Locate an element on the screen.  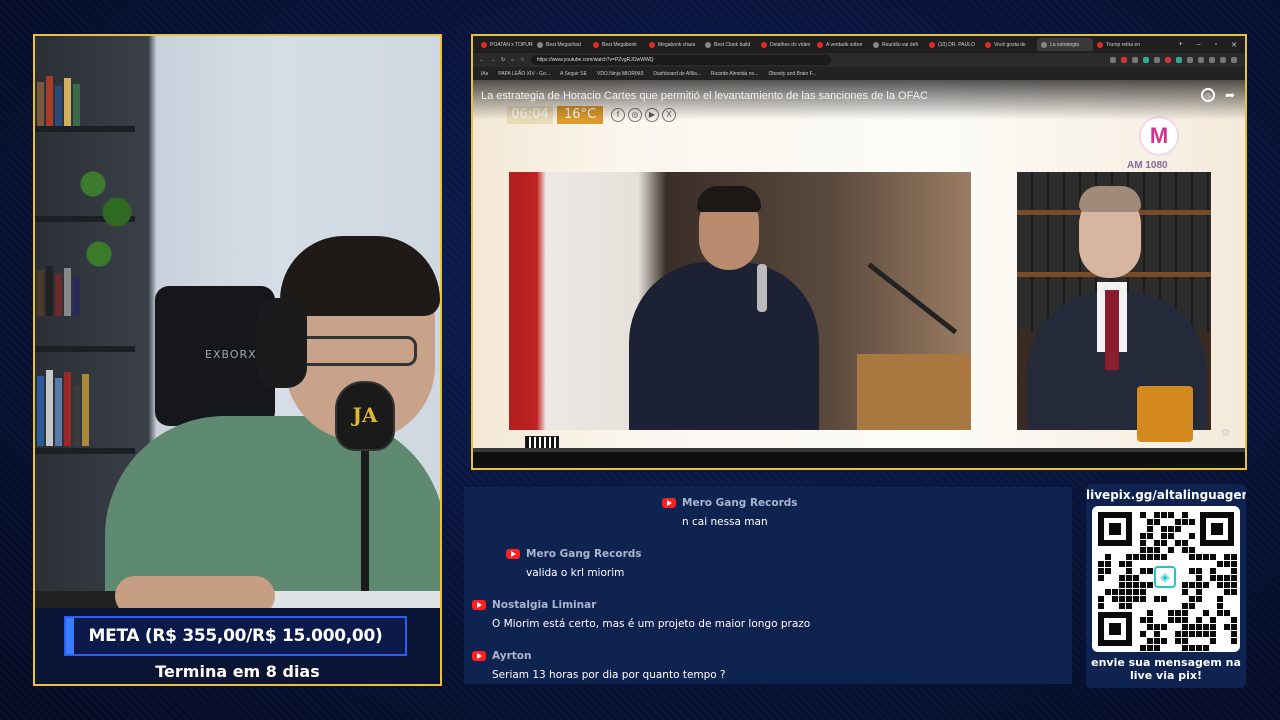
browser-tab: Você gosta de is located at coordinates (1009, 44).